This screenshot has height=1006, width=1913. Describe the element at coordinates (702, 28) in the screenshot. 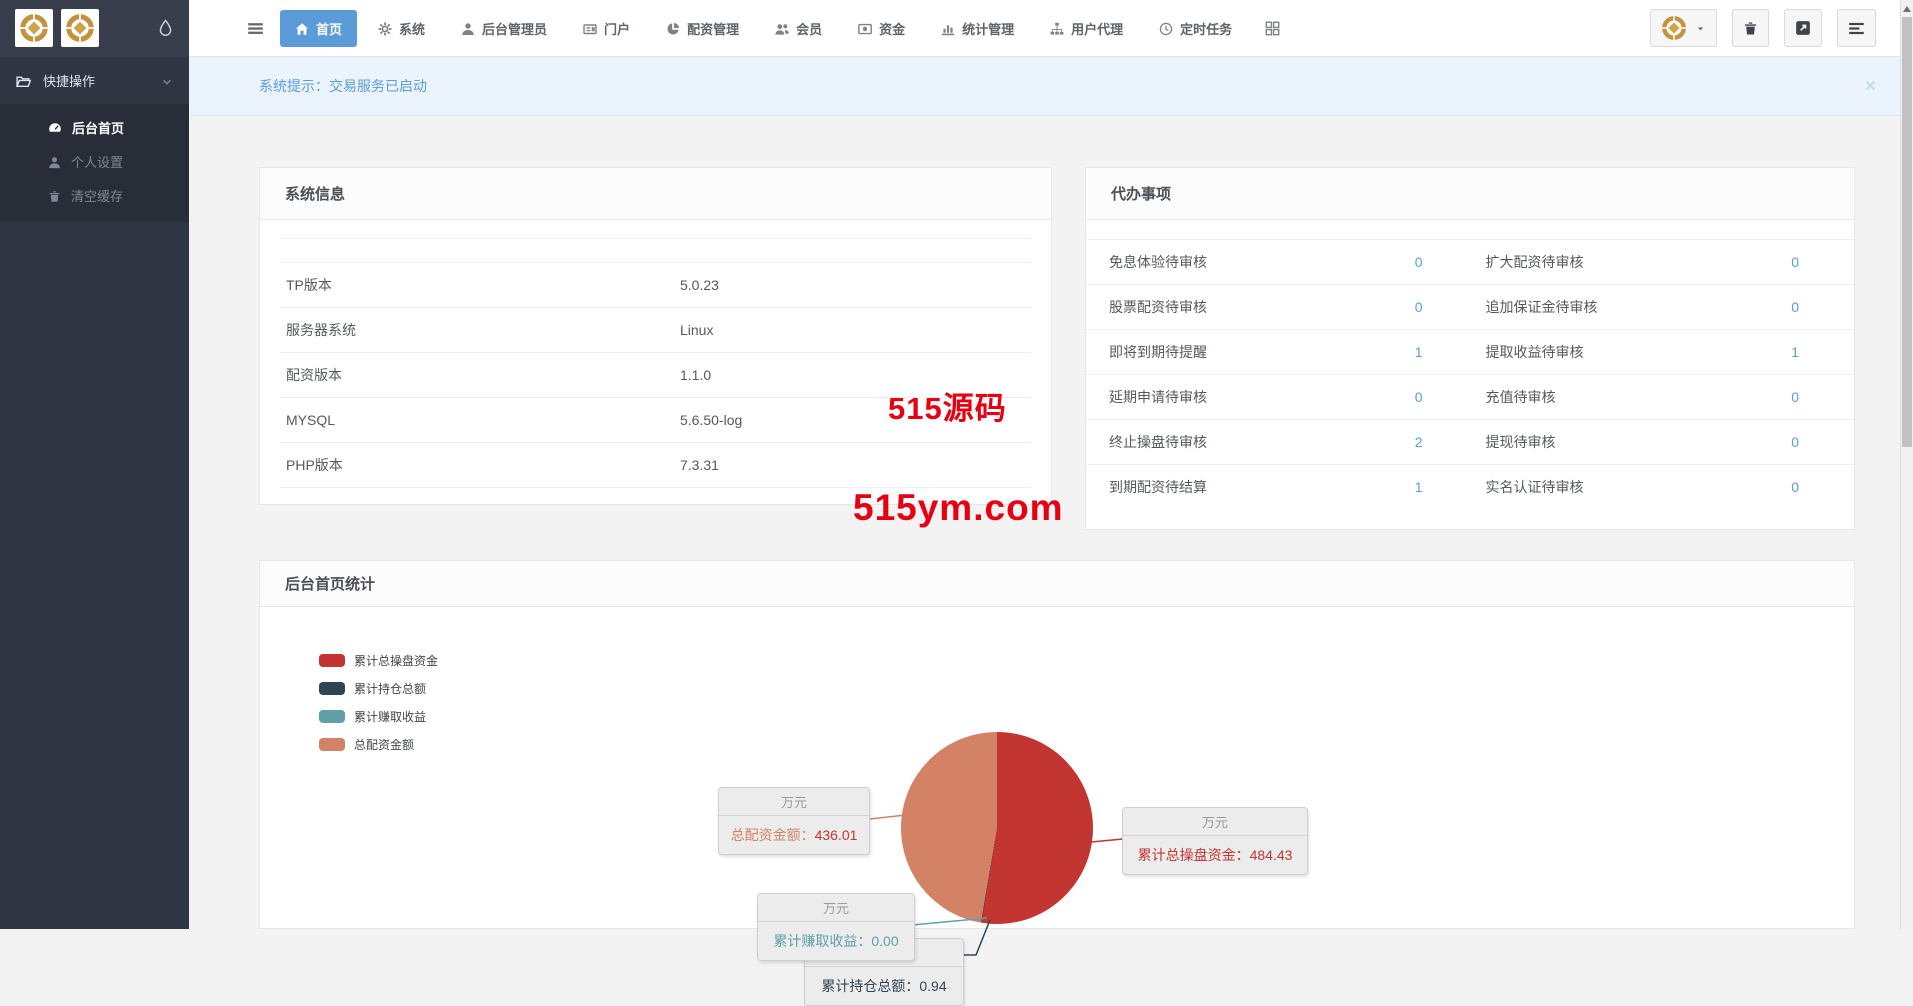

I see `nav-item-allocation: 配资管理` at that location.